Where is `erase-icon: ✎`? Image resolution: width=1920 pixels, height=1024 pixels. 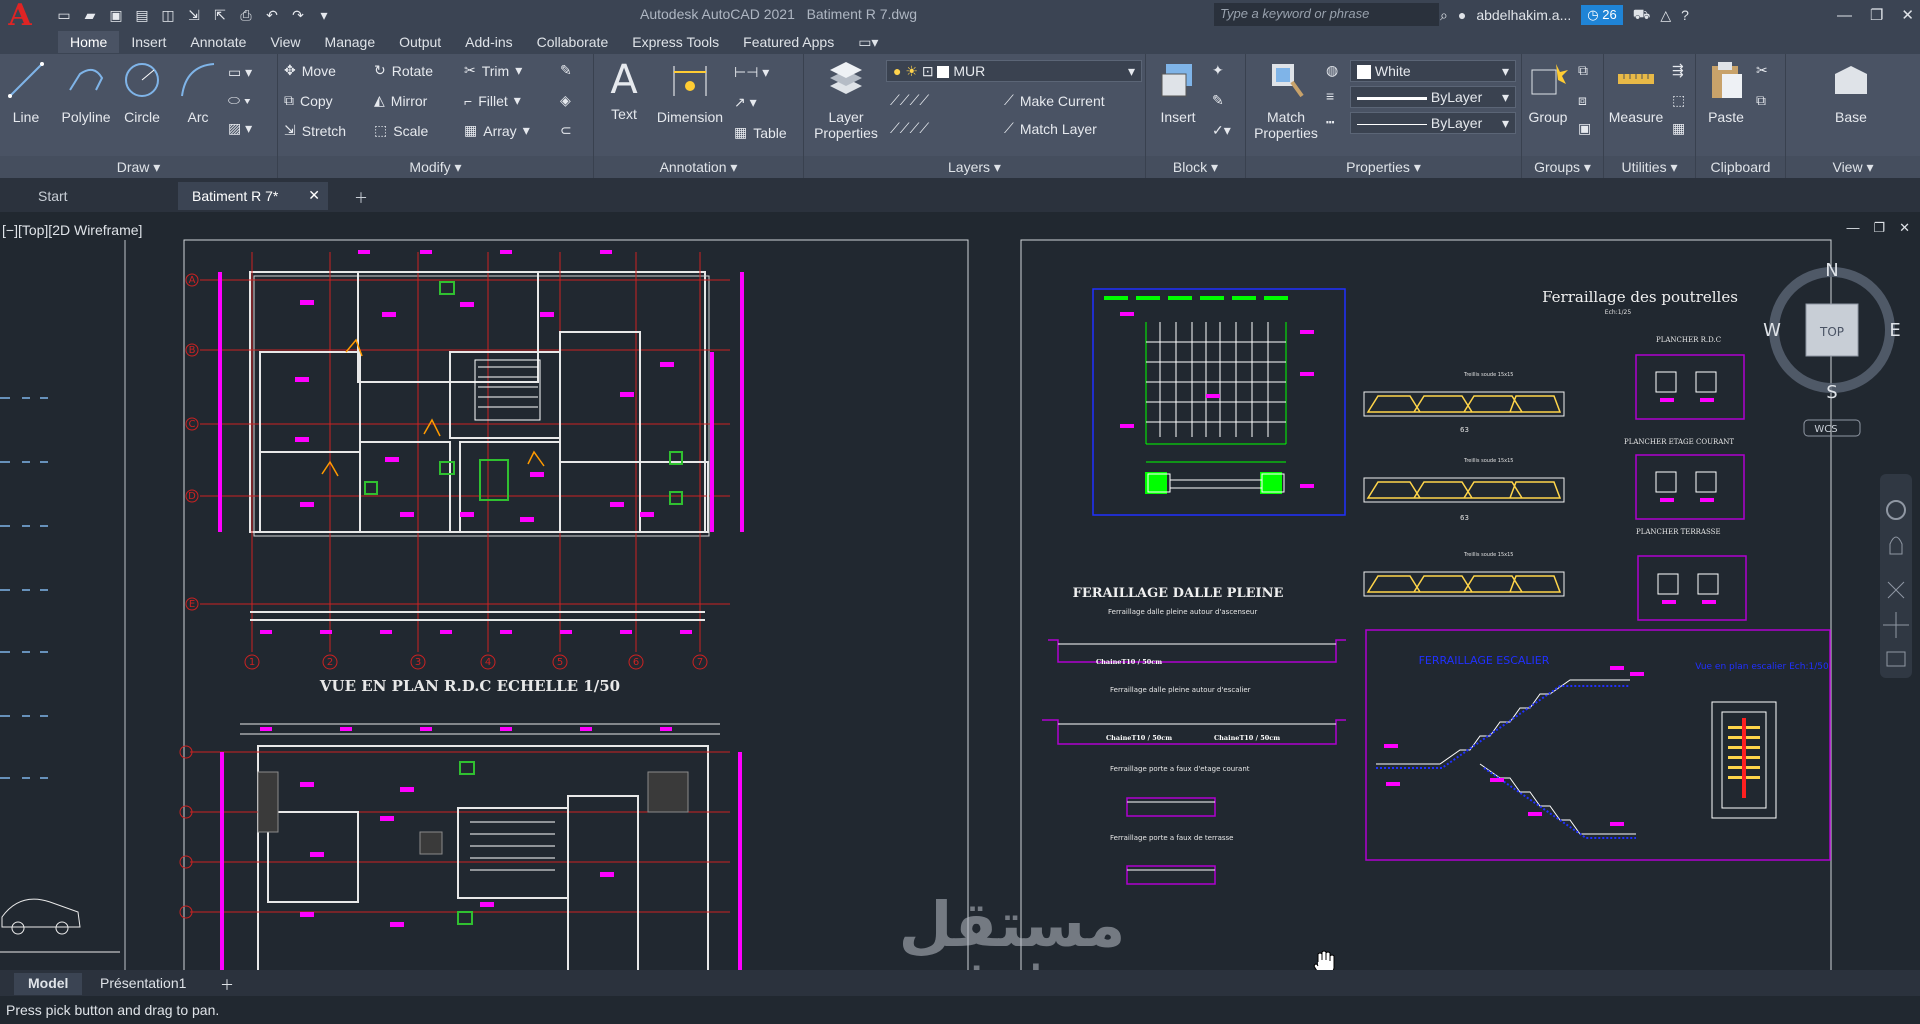
erase-icon: ✎ is located at coordinates (566, 70).